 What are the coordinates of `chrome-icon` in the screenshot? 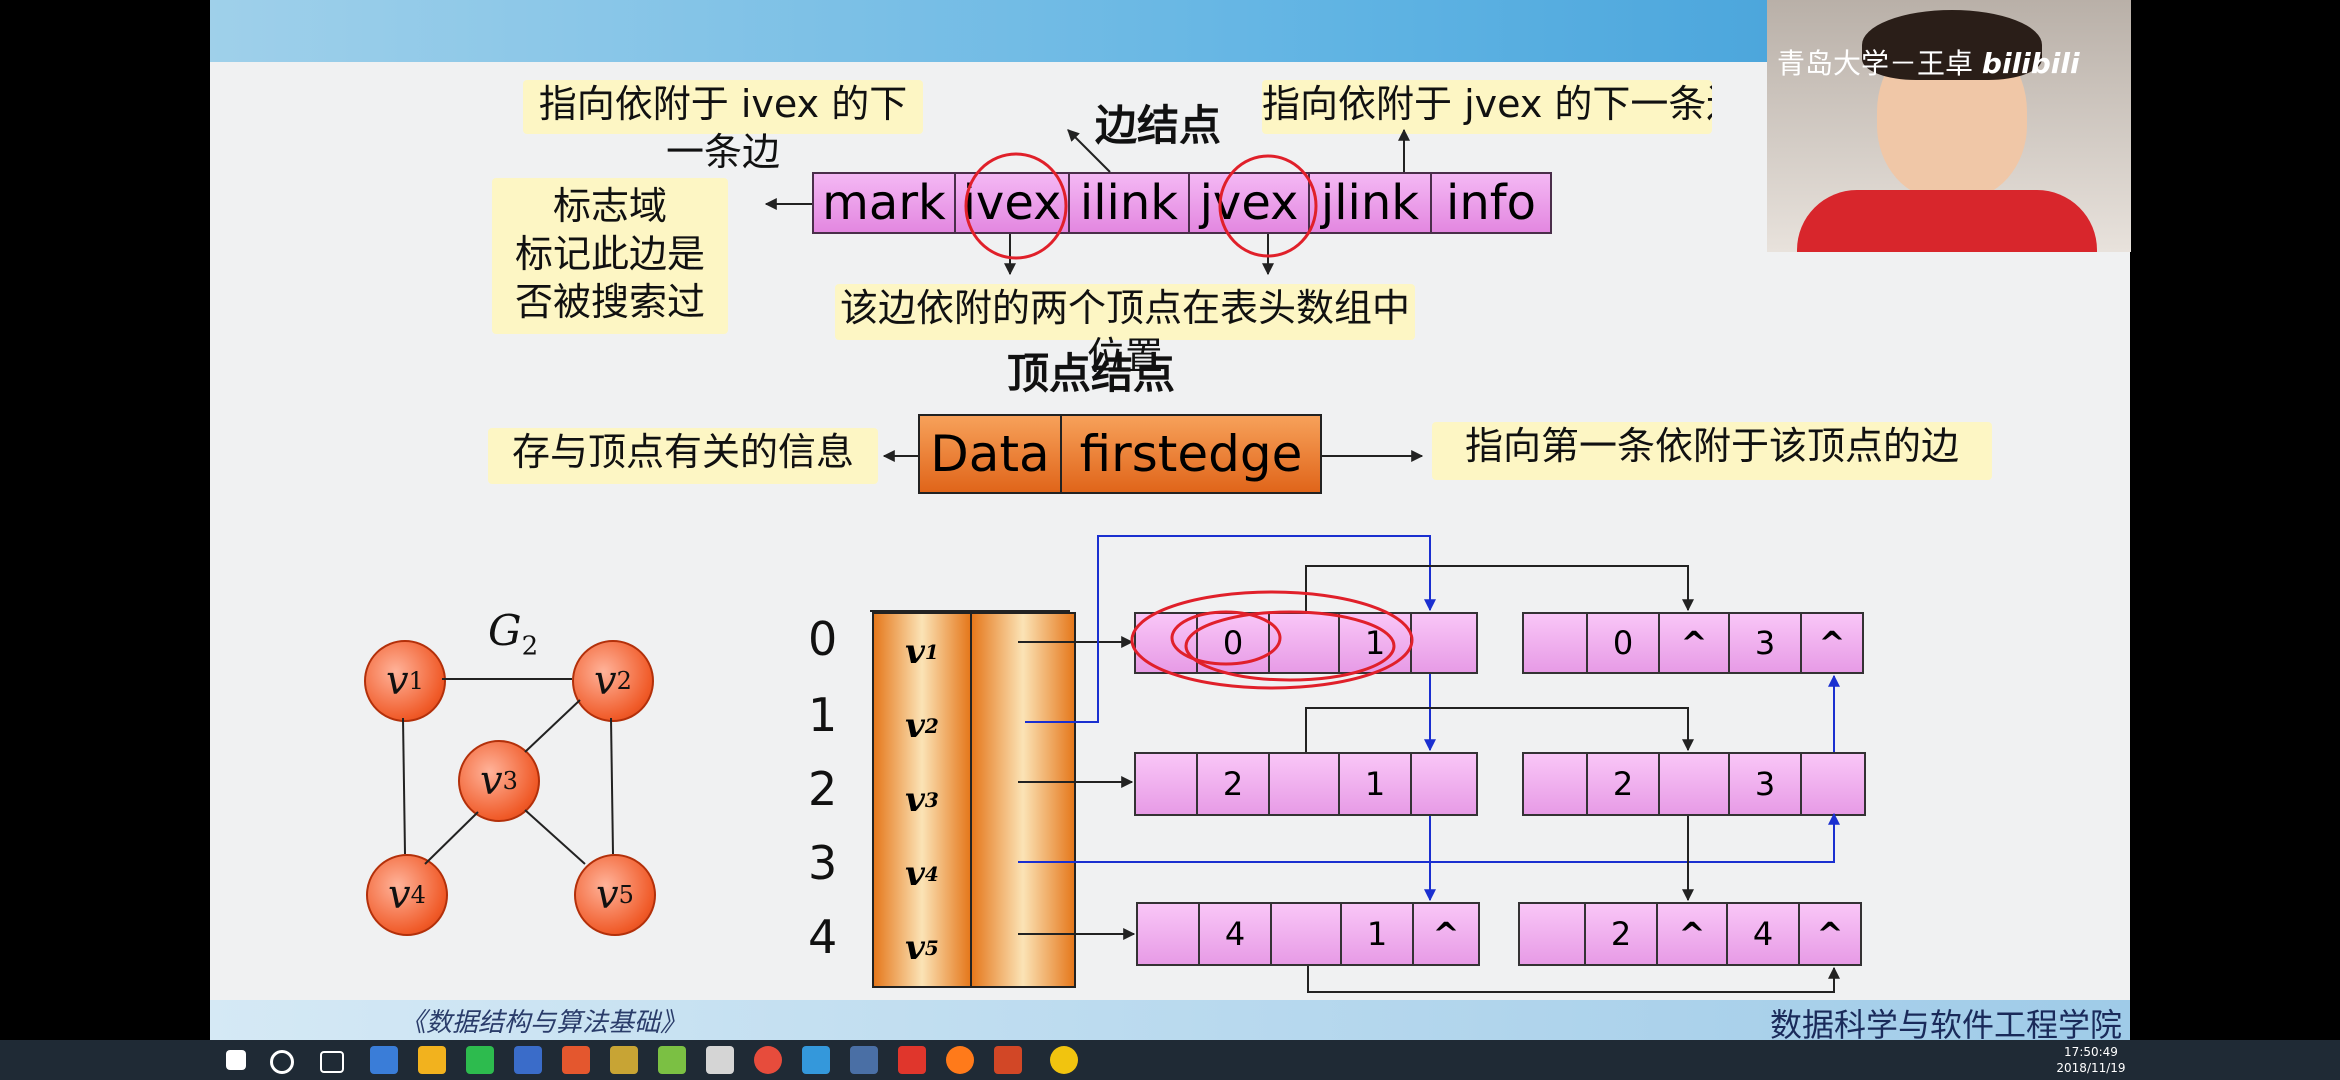 It's located at (768, 1060).